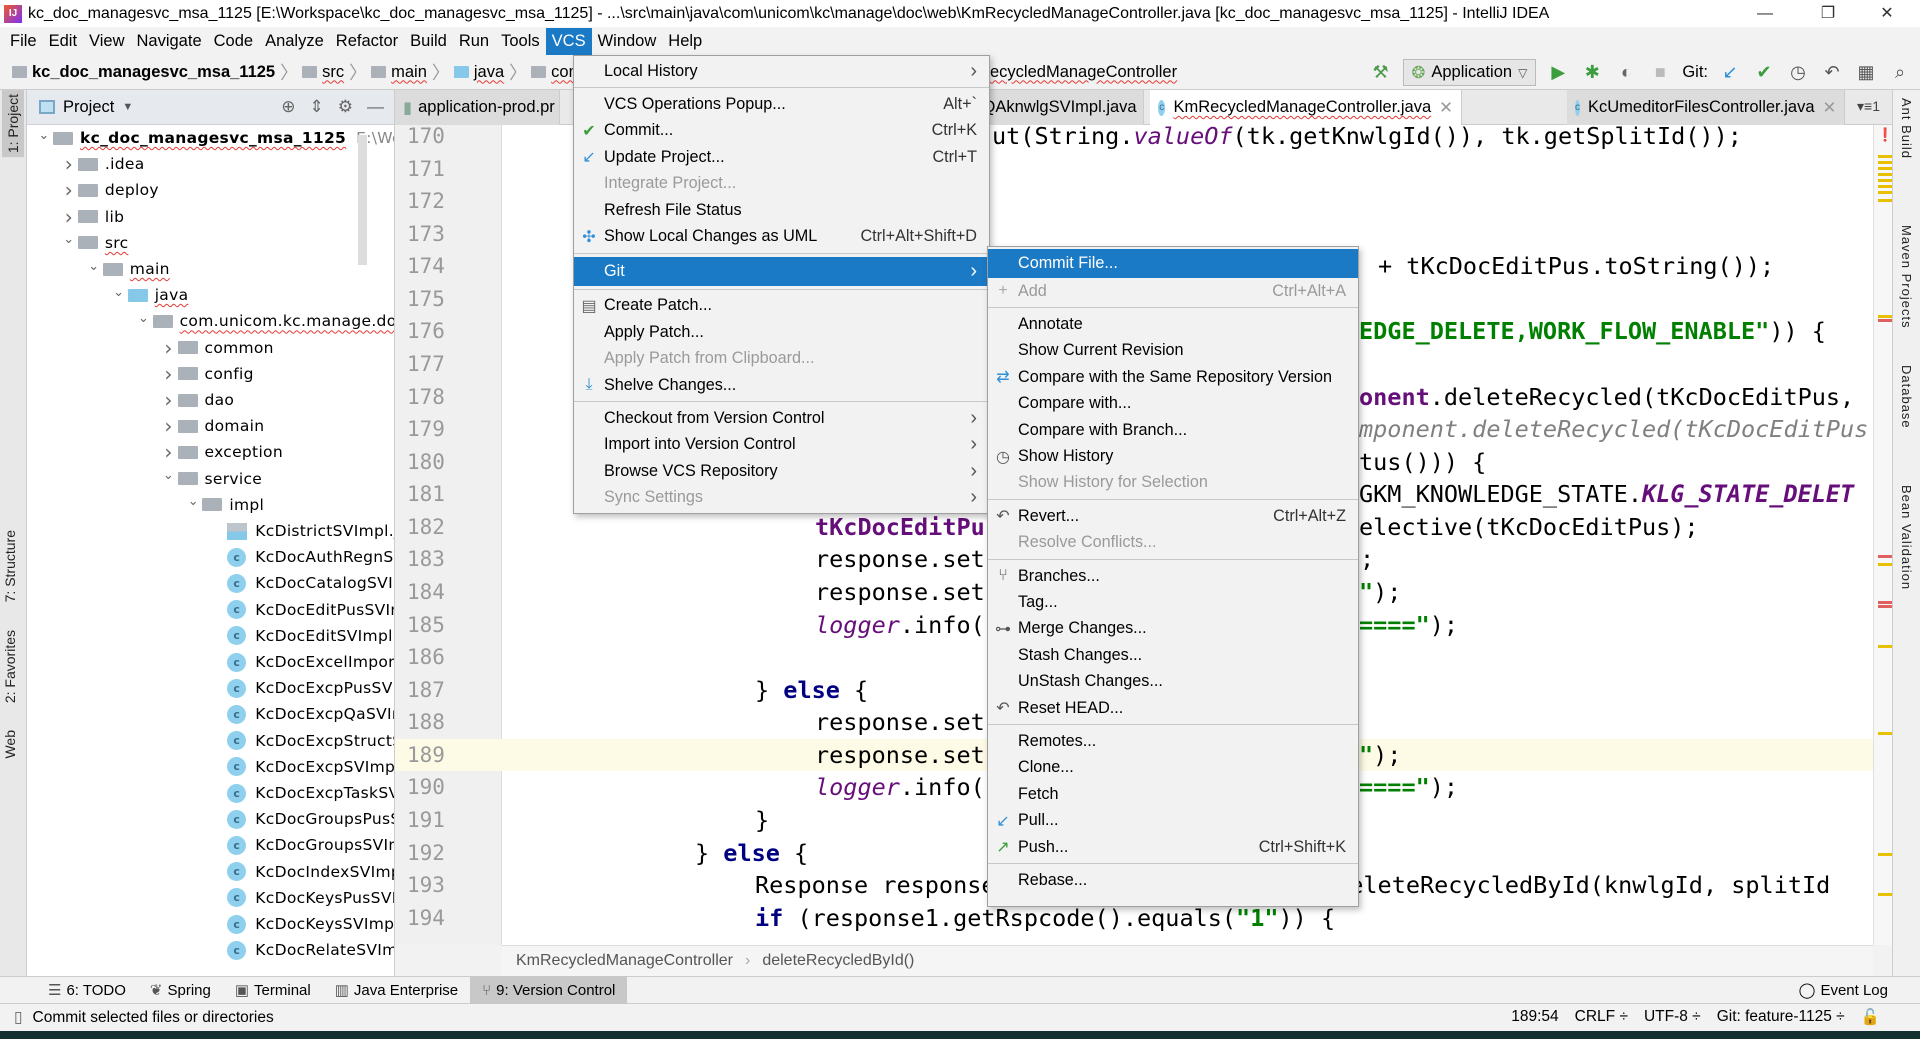 The image size is (1920, 1039). What do you see at coordinates (1469, 72) in the screenshot?
I see `run-configuration-select: ❂ Application ▽` at bounding box center [1469, 72].